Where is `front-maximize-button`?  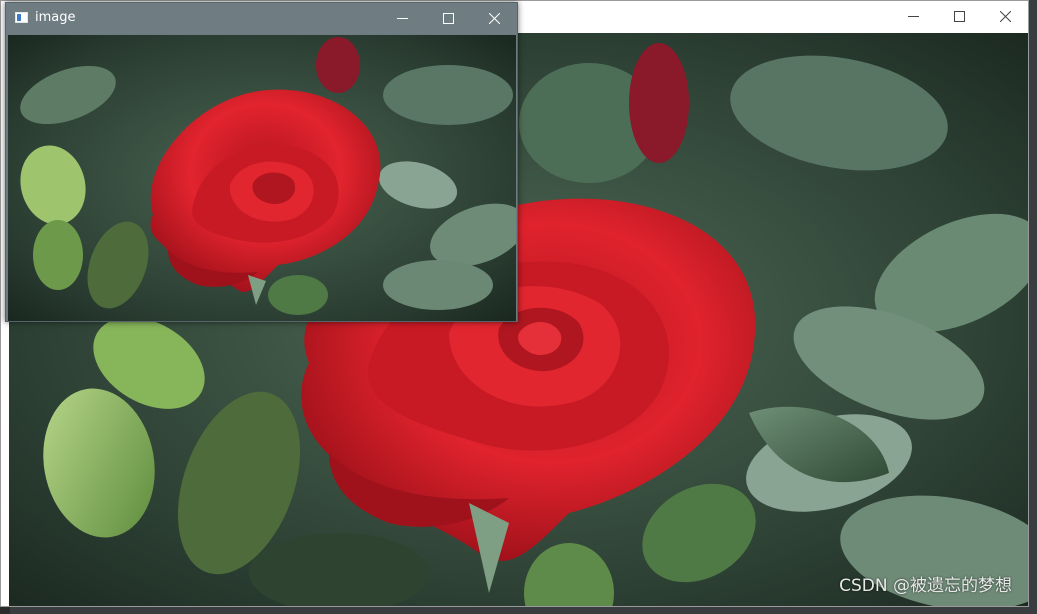
front-maximize-button is located at coordinates (448, 18).